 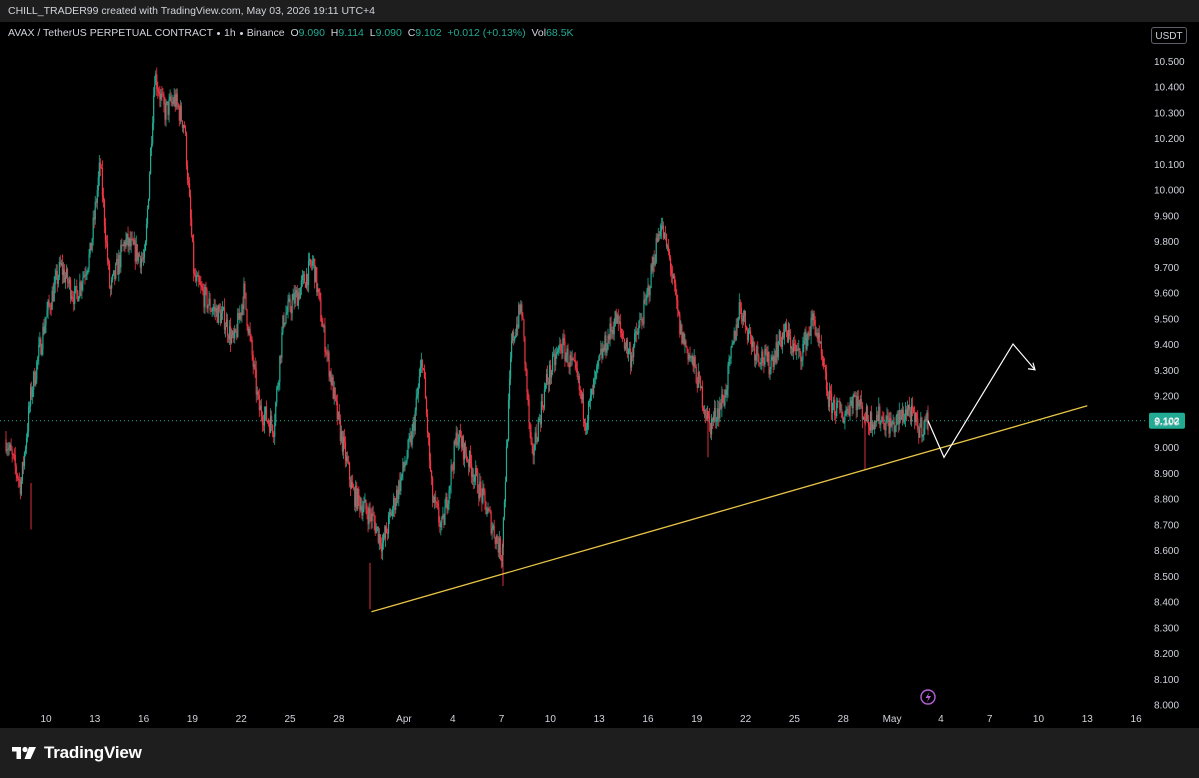 What do you see at coordinates (1169, 35) in the screenshot?
I see `currency-button: USDT` at bounding box center [1169, 35].